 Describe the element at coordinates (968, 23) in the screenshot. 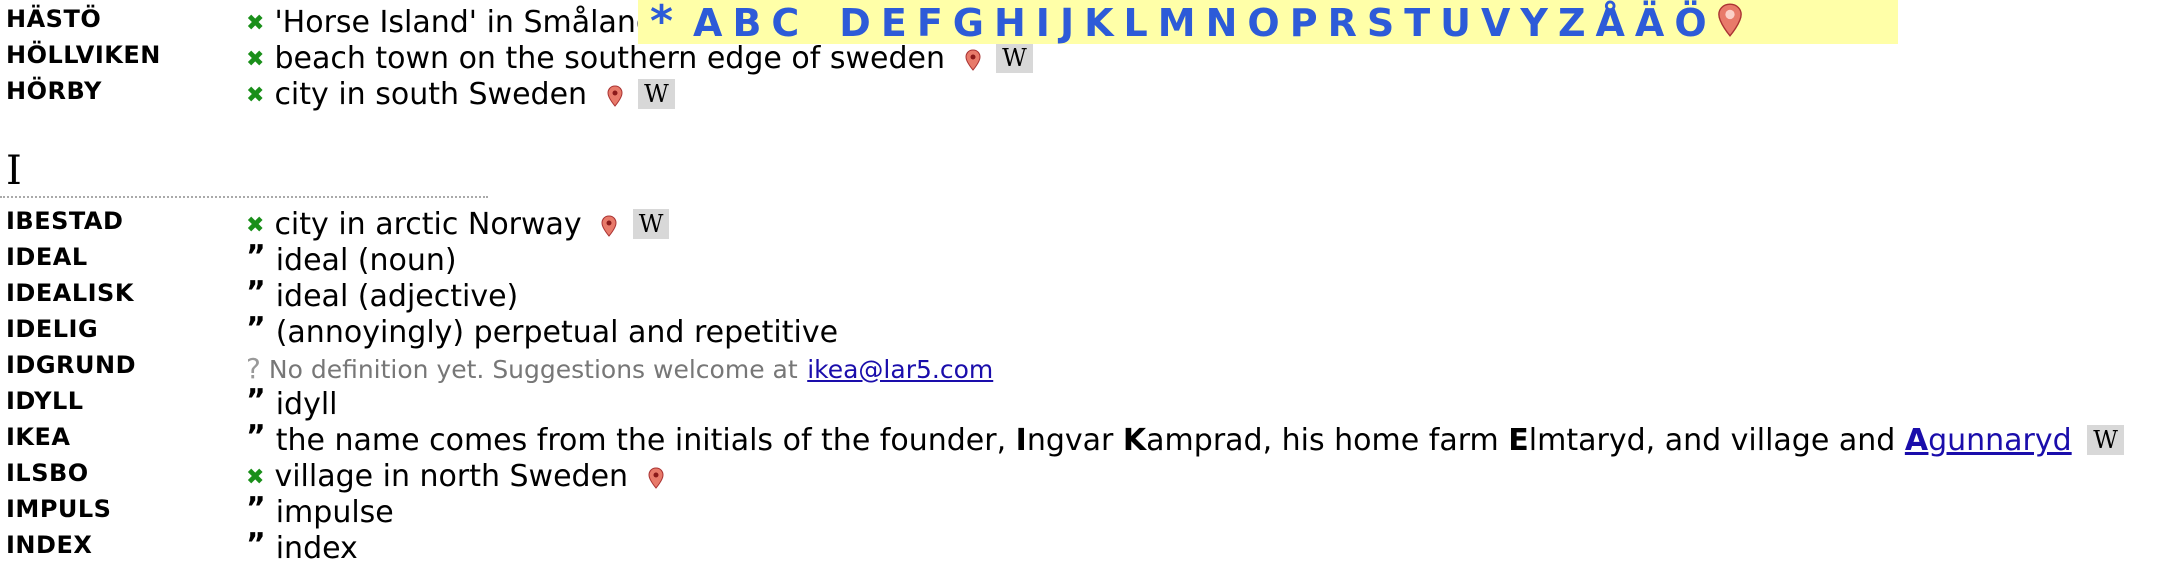

I see `alphabet-link-g: G` at that location.